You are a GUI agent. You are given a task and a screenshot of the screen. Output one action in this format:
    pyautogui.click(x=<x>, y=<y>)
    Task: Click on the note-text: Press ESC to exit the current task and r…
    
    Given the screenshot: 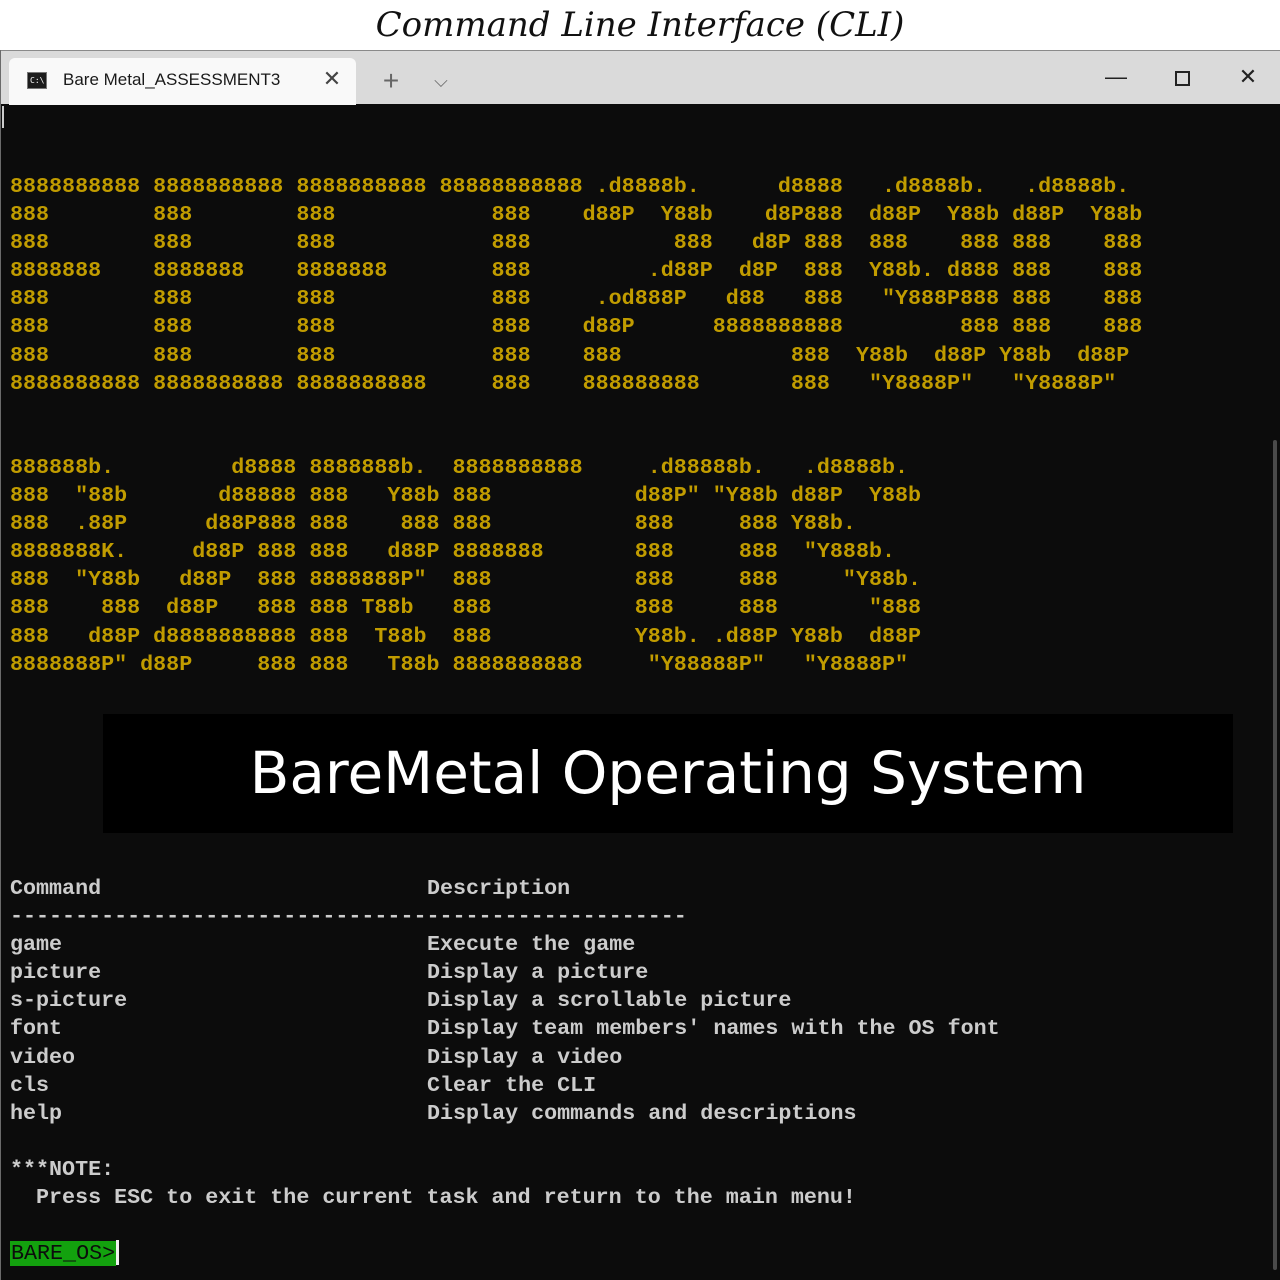 What is the action you would take?
    pyautogui.click(x=433, y=1198)
    